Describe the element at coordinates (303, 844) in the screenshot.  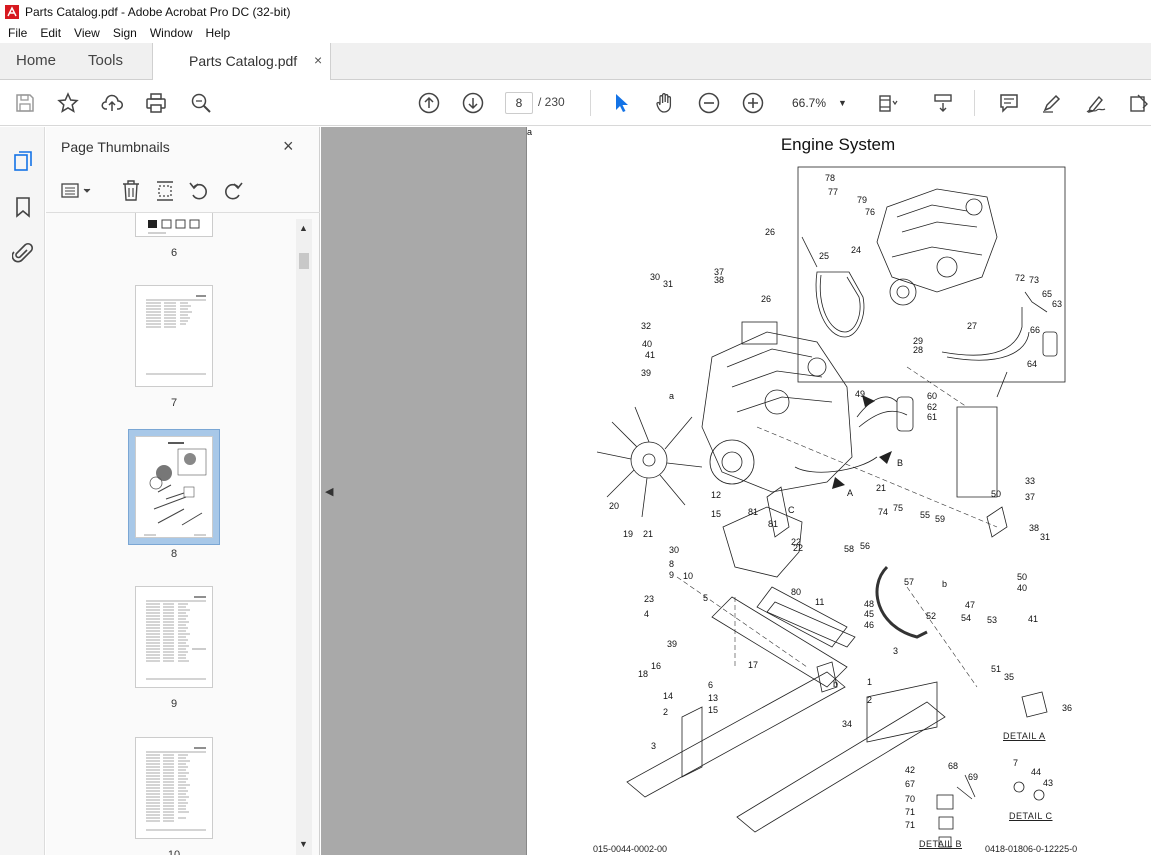
I see `scroll-down-icon: ▼` at that location.